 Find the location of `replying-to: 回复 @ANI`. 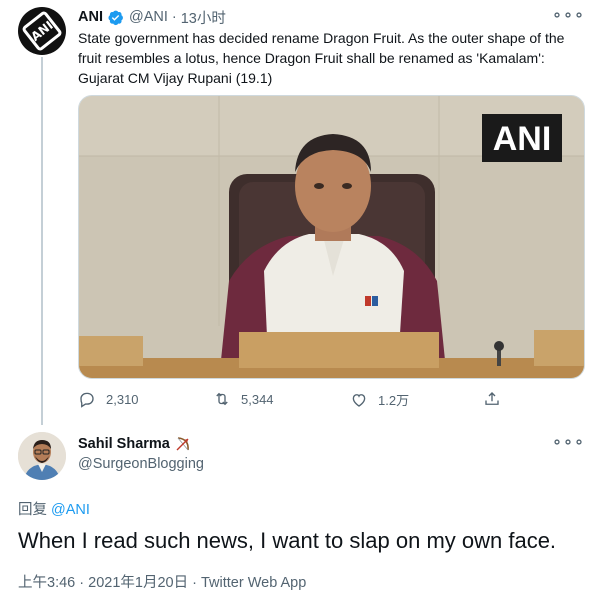

replying-to: 回复 @ANI is located at coordinates (54, 508).